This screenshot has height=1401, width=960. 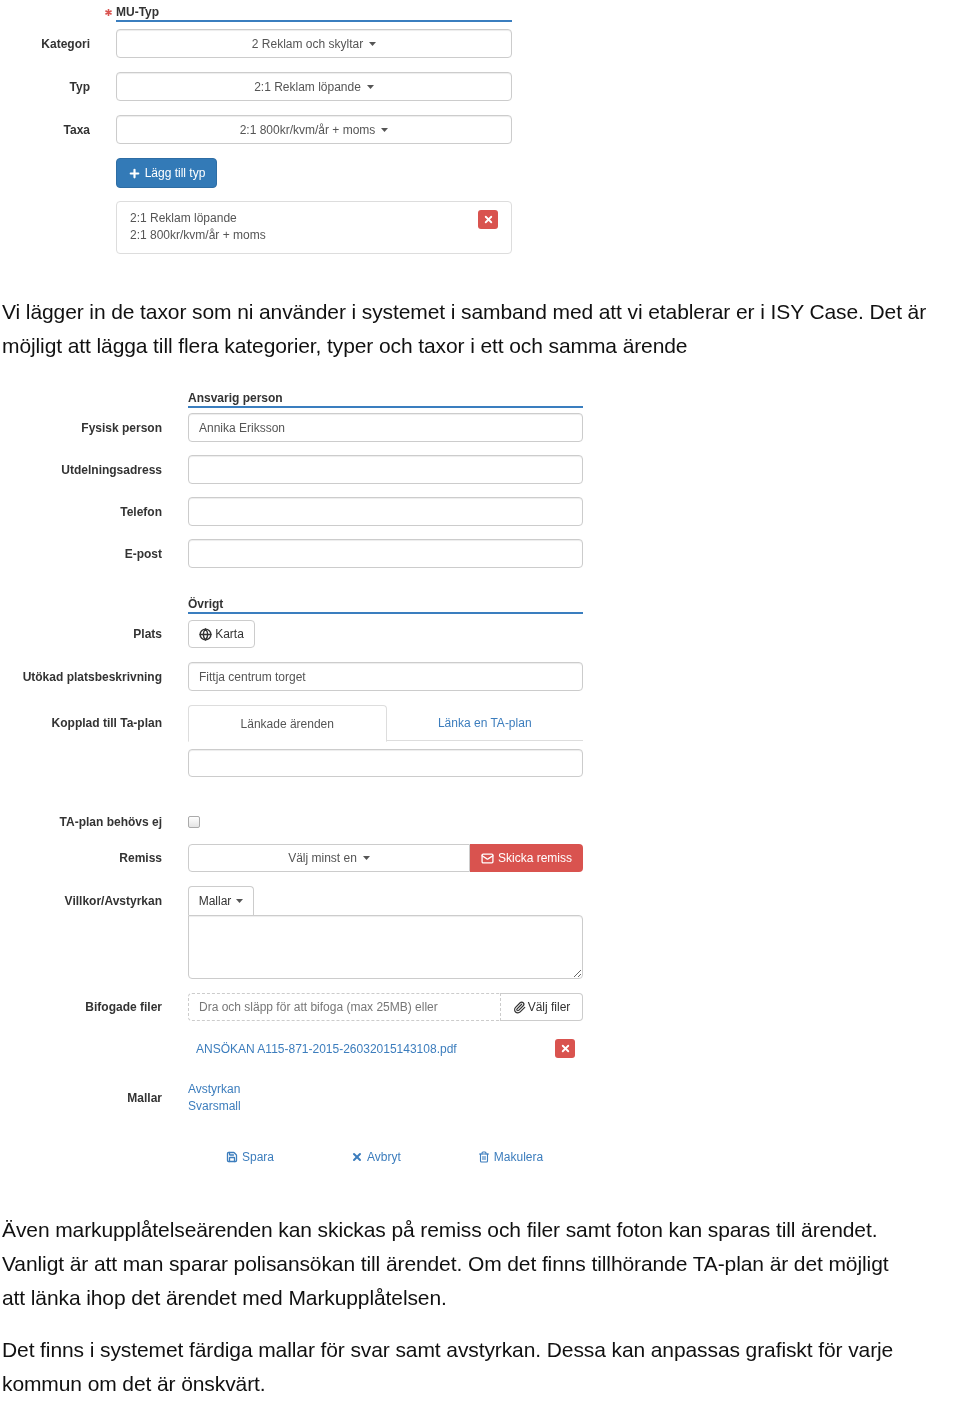 I want to click on field-label: Mallar, so click(x=144, y=1098).